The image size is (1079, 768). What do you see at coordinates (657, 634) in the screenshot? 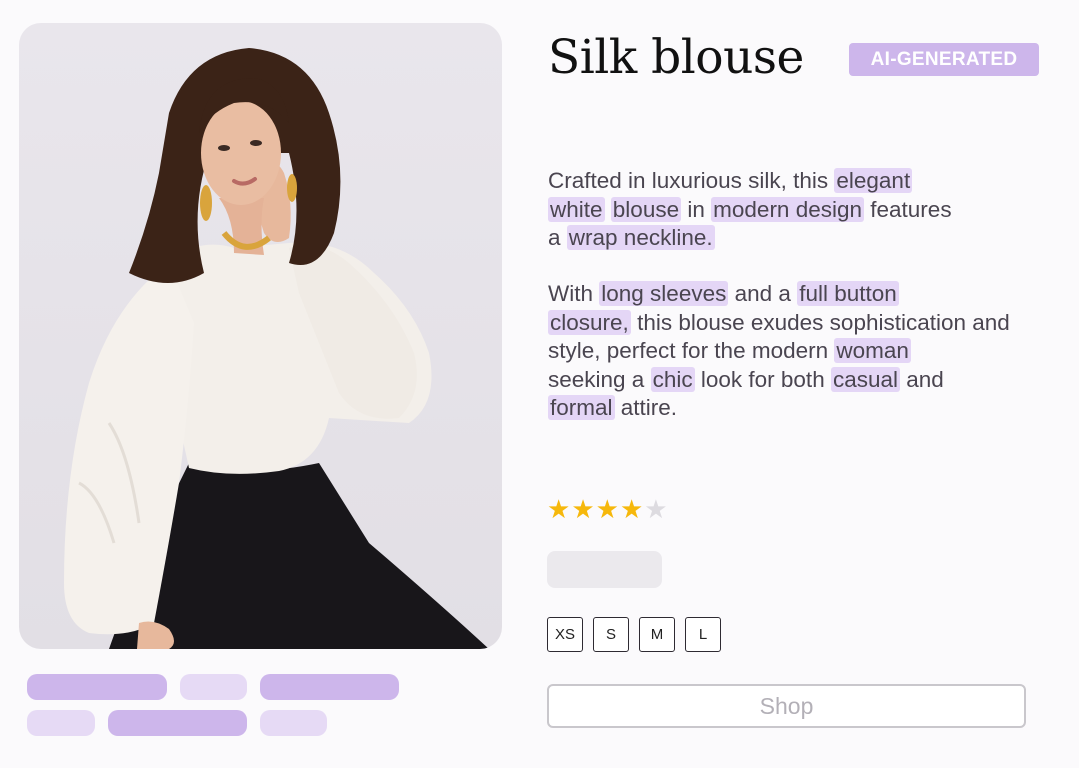
I see `size-option-m: M` at bounding box center [657, 634].